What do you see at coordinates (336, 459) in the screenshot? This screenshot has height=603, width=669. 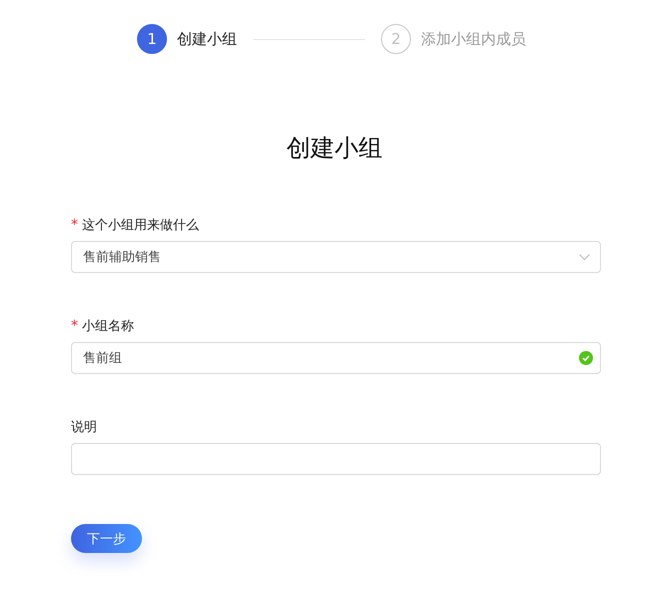 I see `input-field` at bounding box center [336, 459].